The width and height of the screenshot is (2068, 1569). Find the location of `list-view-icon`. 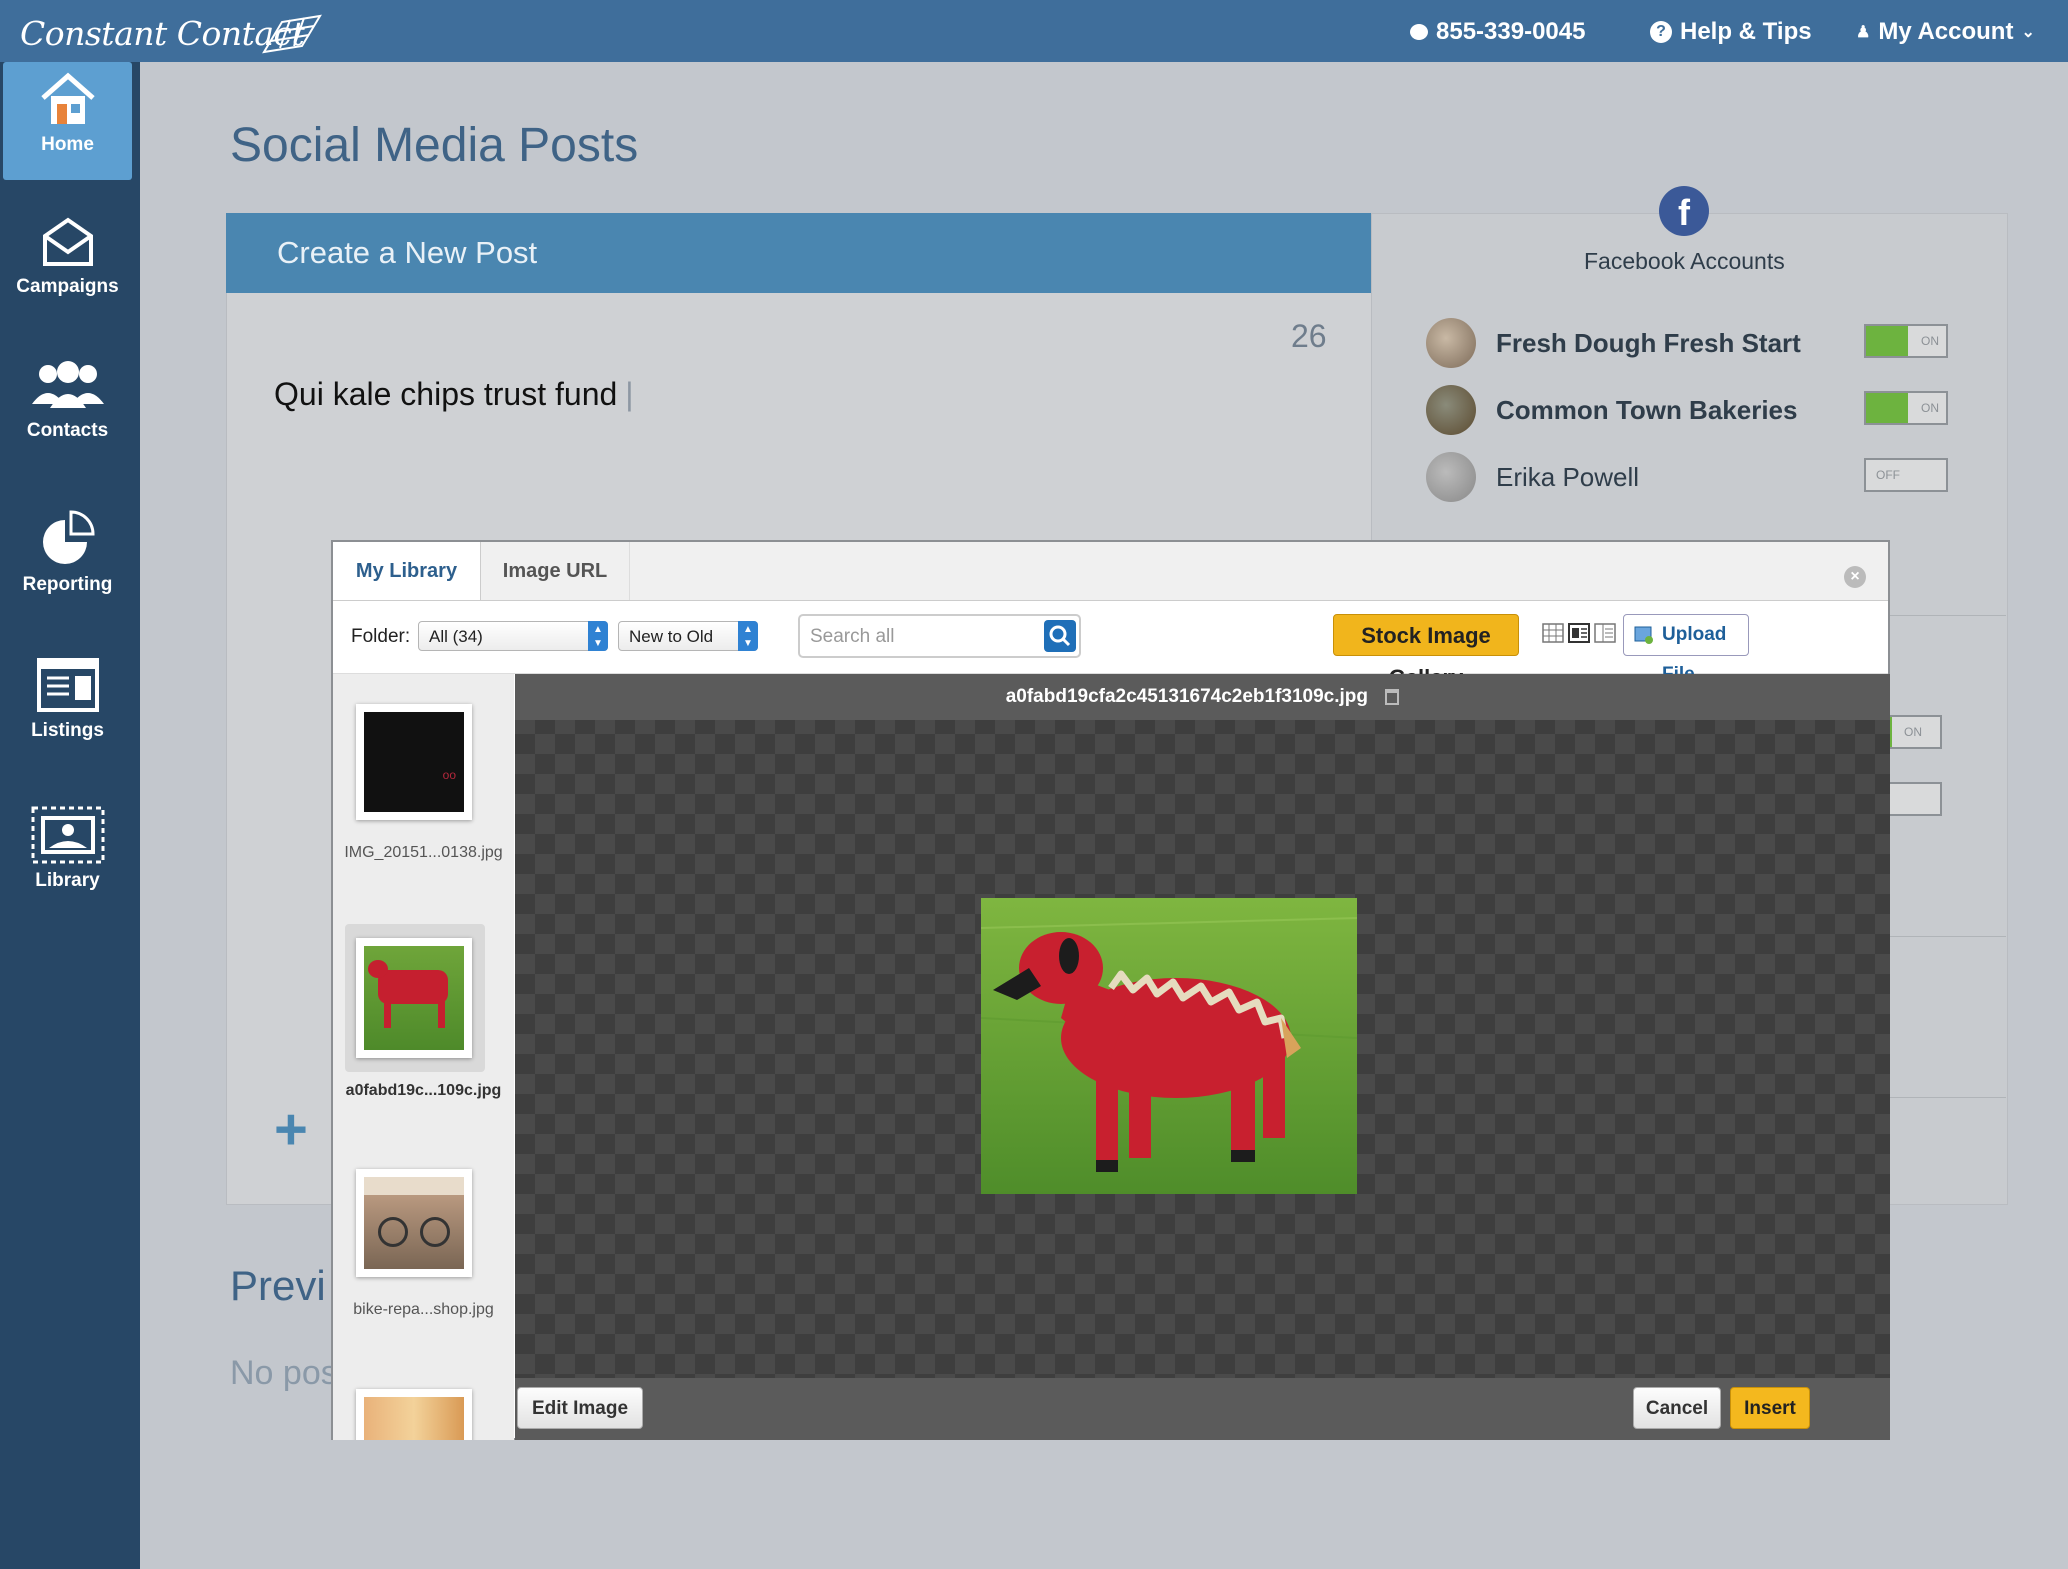

list-view-icon is located at coordinates (1605, 633).